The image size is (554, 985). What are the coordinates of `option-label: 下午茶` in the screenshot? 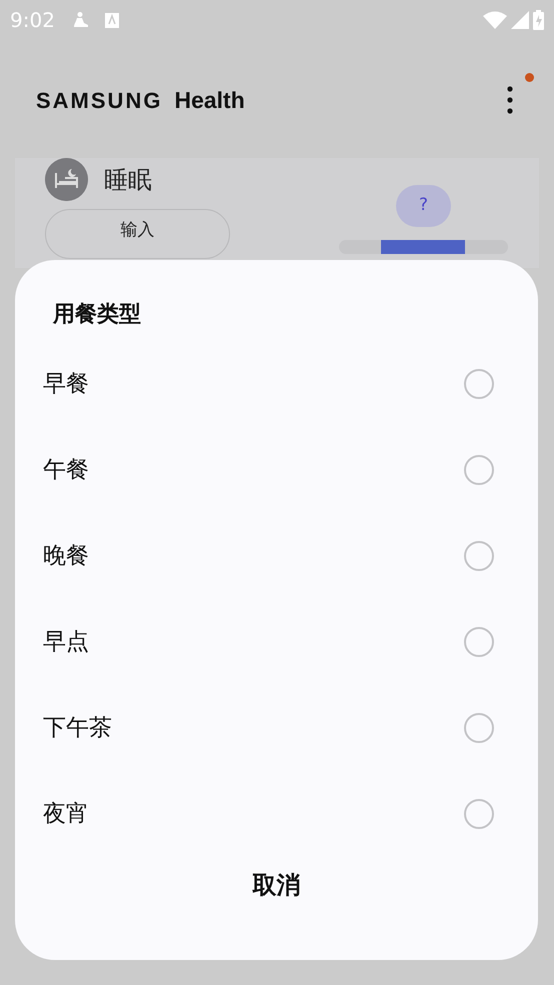 It's located at (77, 728).